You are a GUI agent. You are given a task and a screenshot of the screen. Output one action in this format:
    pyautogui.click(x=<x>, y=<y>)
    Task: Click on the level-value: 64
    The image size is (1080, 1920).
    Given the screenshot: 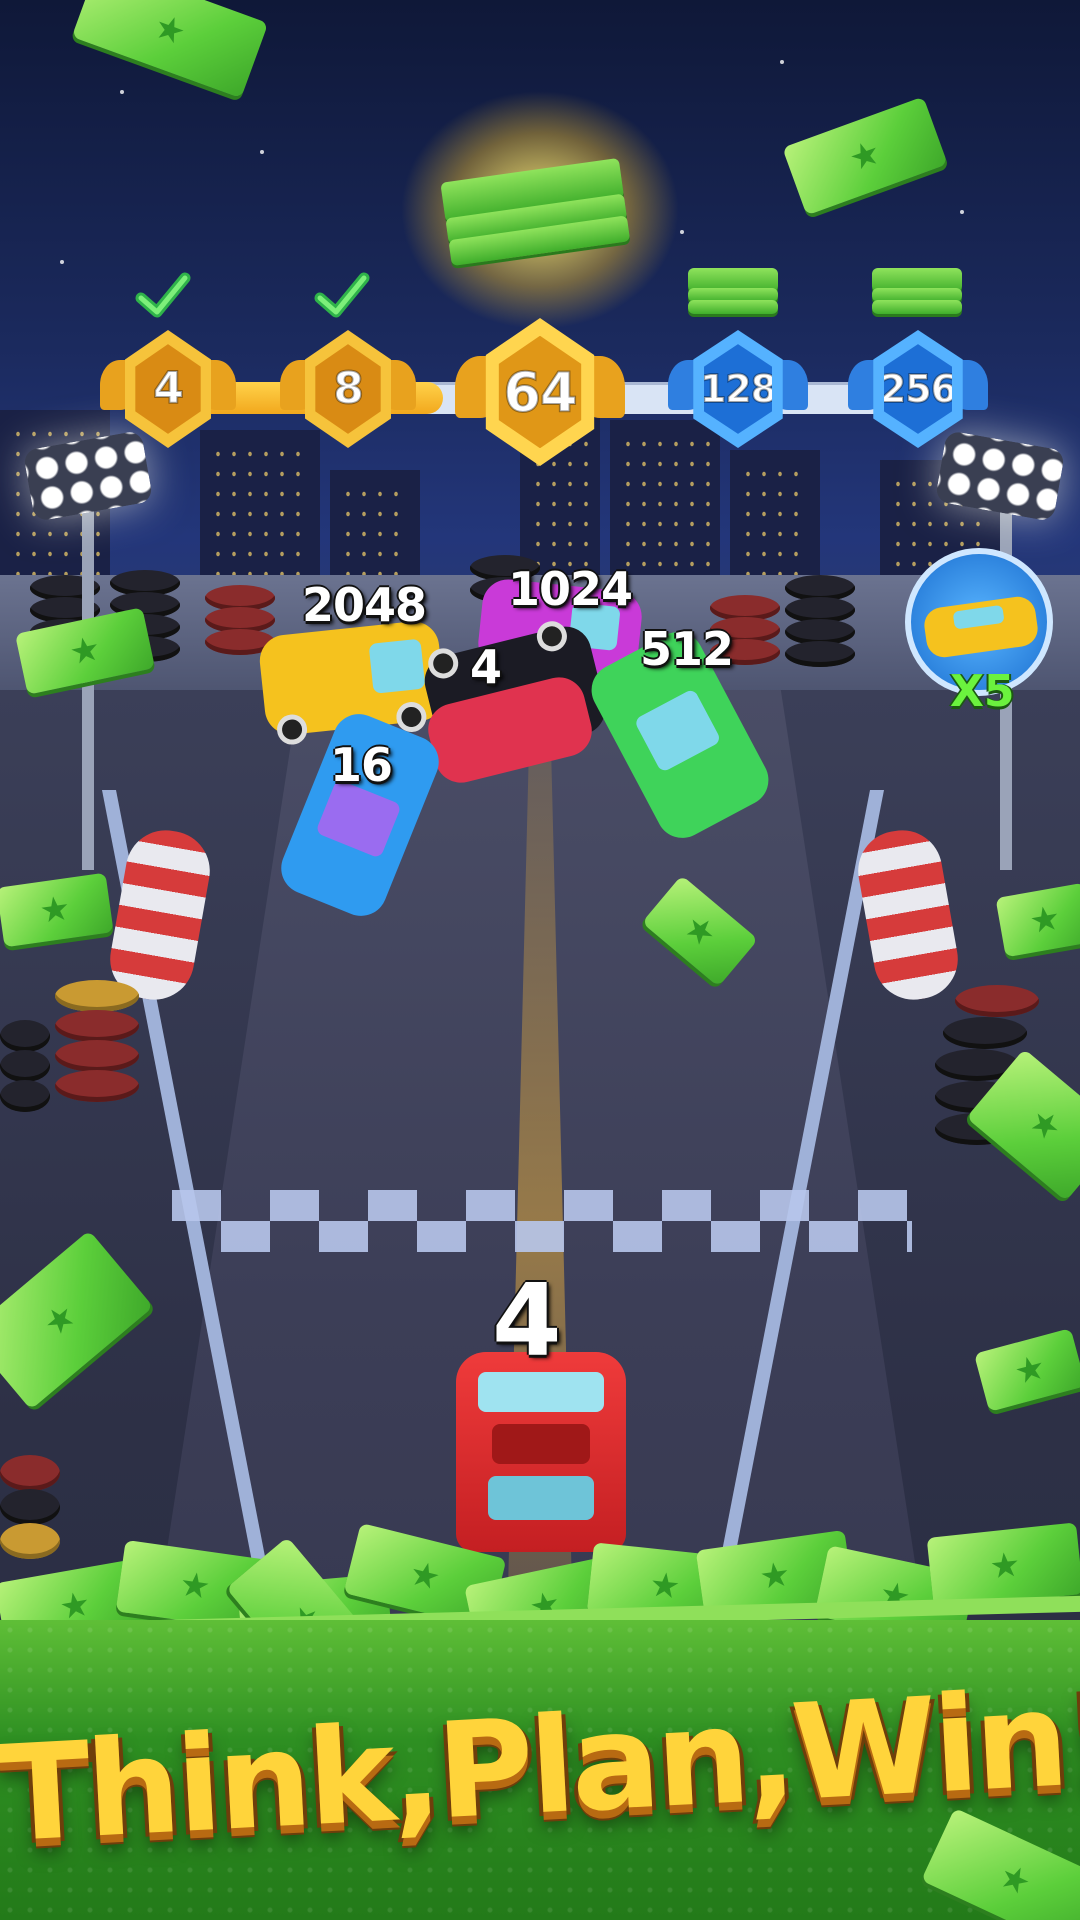 What is the action you would take?
    pyautogui.click(x=540, y=392)
    